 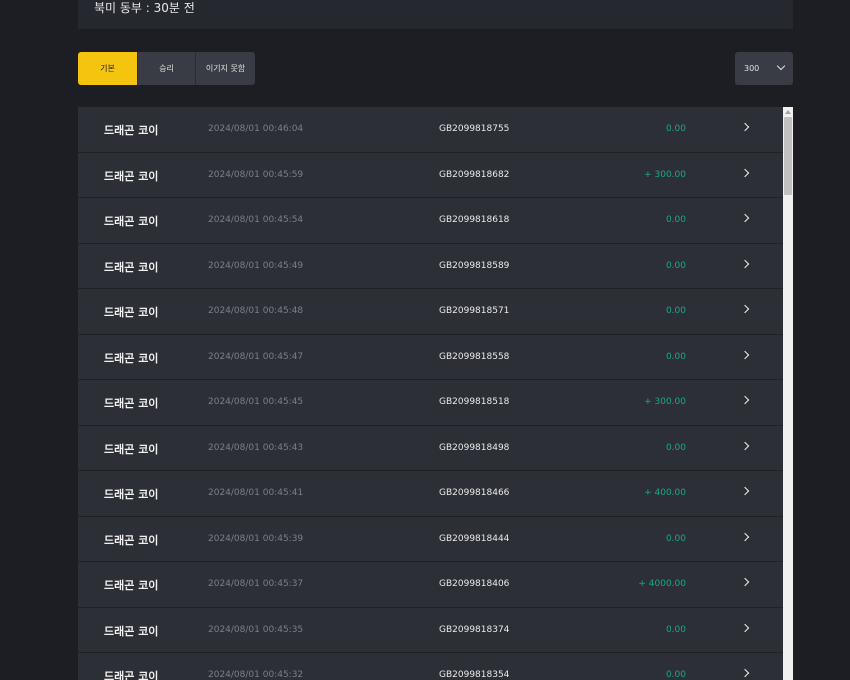 I want to click on round-time: 2024/08/01 00:45:48, so click(x=256, y=311).